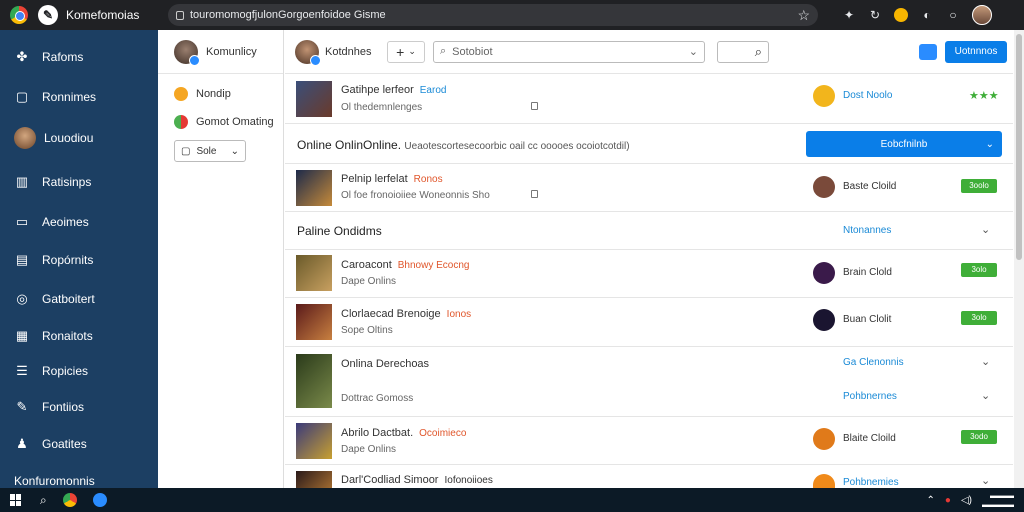  What do you see at coordinates (867, 230) in the screenshot?
I see `section-link: Ntonannes` at bounding box center [867, 230].